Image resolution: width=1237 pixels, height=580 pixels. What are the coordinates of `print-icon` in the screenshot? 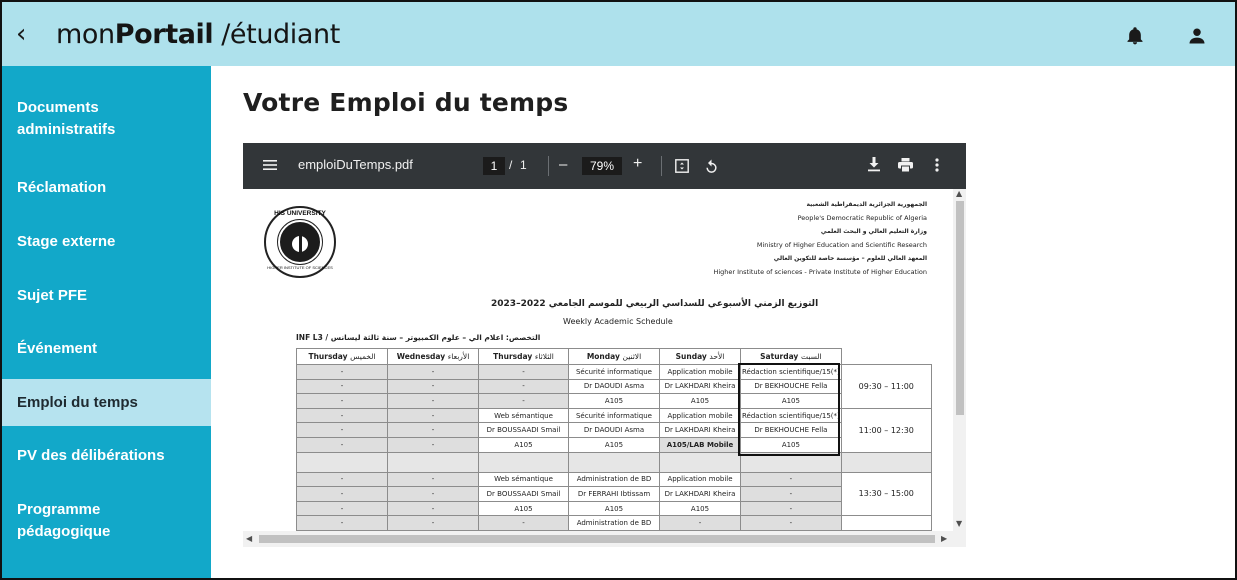 It's located at (905, 165).